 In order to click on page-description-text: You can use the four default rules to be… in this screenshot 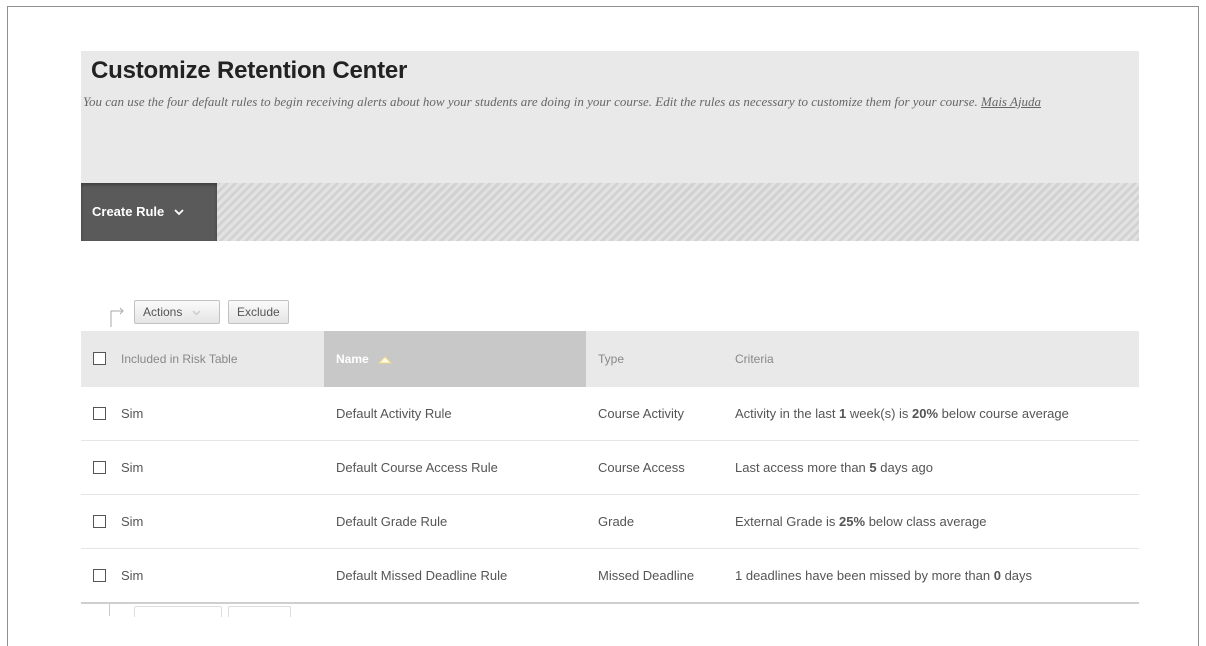, I will do `click(530, 101)`.